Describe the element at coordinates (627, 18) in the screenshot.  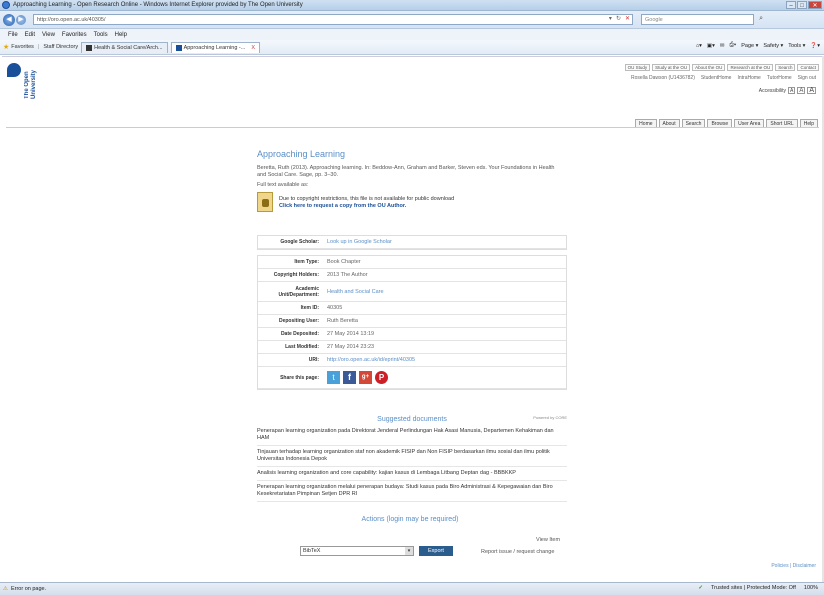
I see `stop-icon: ✕` at that location.